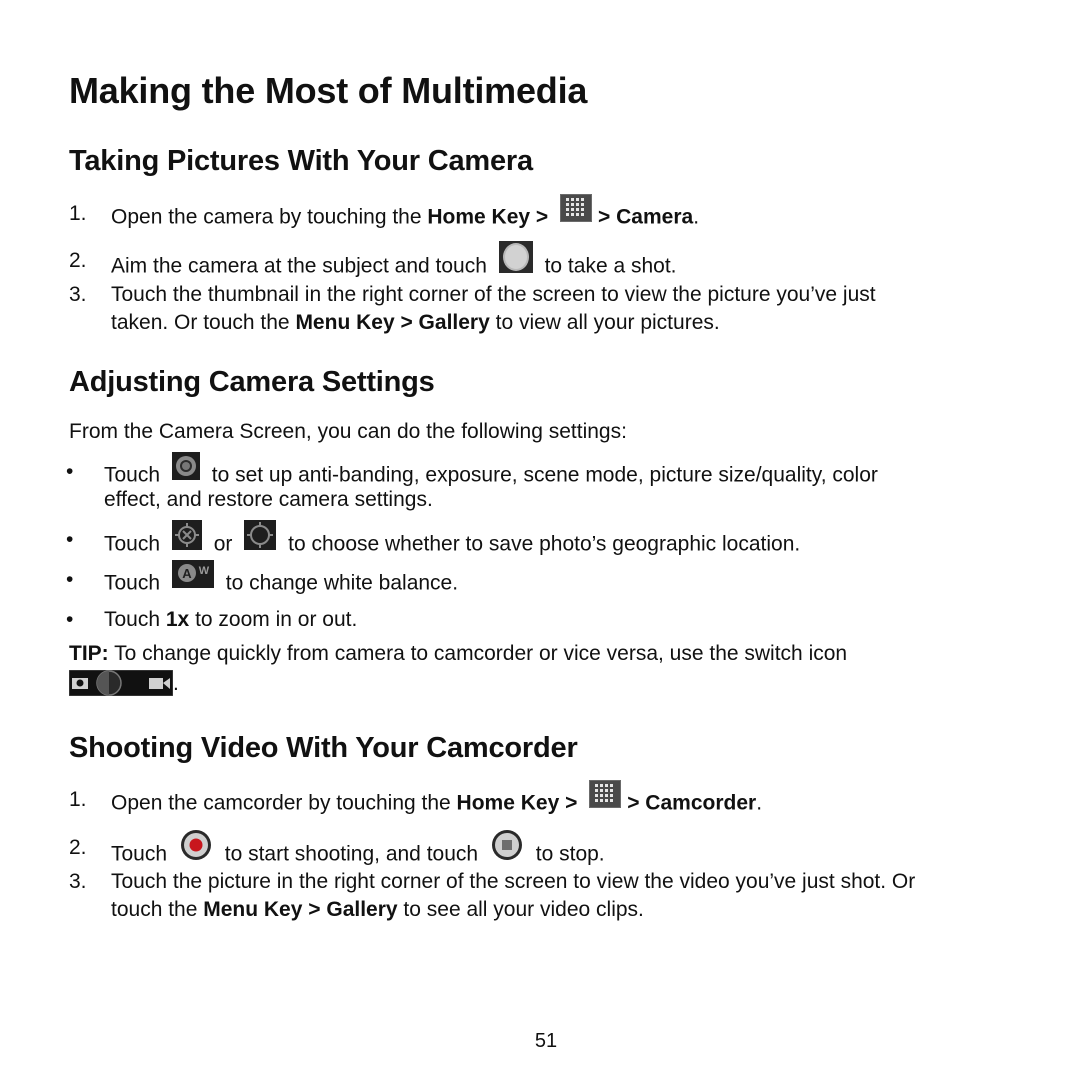  I want to click on svg-text: A, so click(187, 573).